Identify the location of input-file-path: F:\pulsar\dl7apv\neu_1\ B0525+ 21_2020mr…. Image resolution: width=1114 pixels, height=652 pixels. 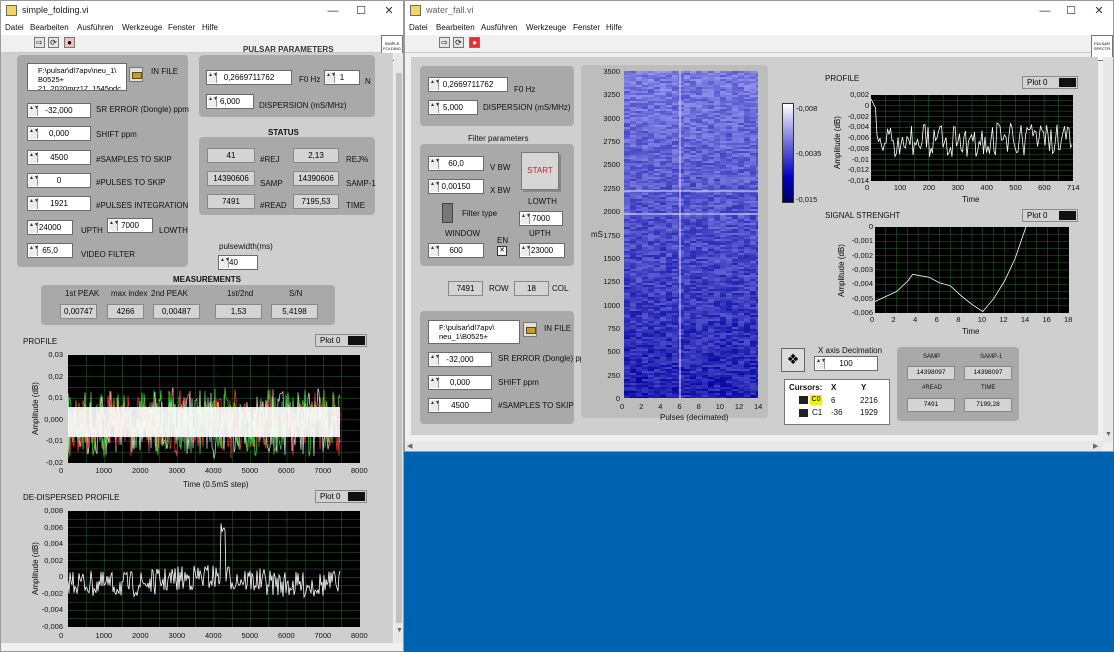
(77, 77).